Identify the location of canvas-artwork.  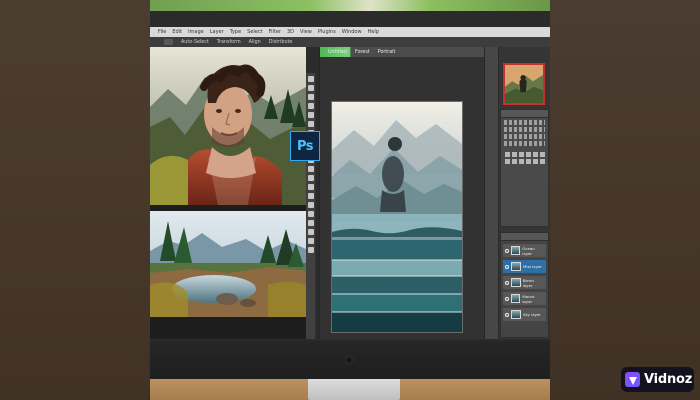
(397, 217).